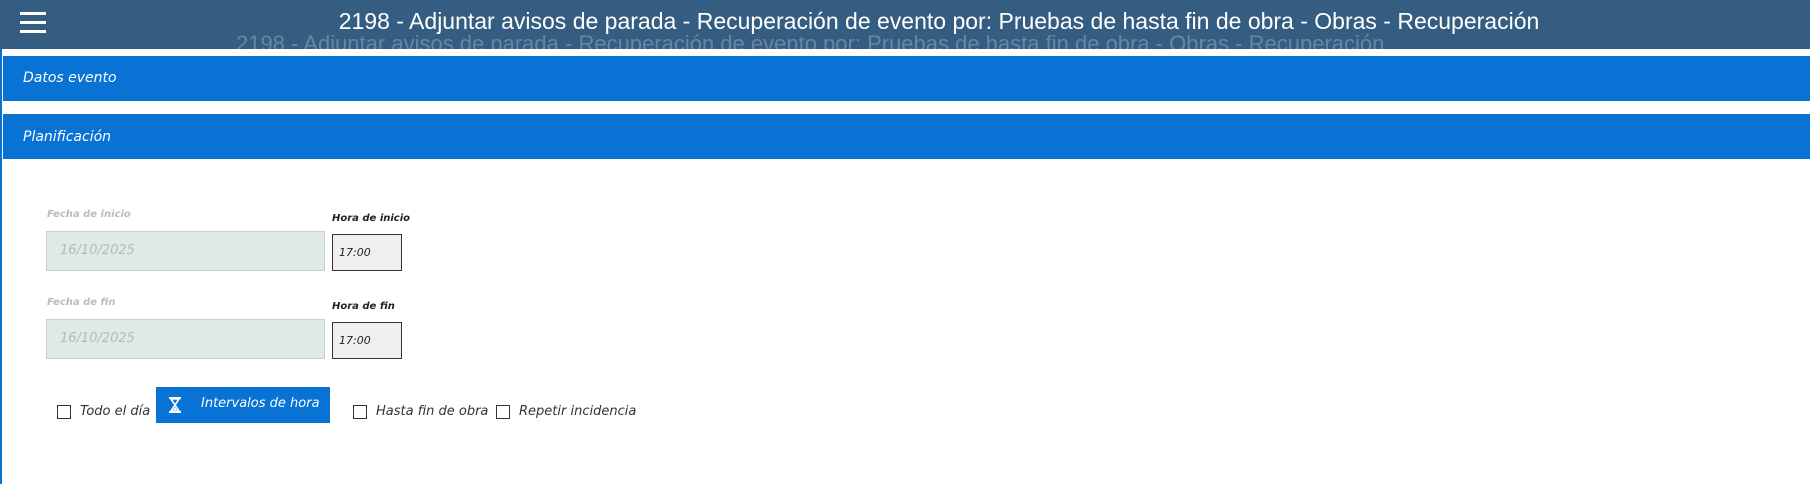 The height and width of the screenshot is (484, 1810). I want to click on intervalos-de-hora-button: Intervalos de hora, so click(243, 405).